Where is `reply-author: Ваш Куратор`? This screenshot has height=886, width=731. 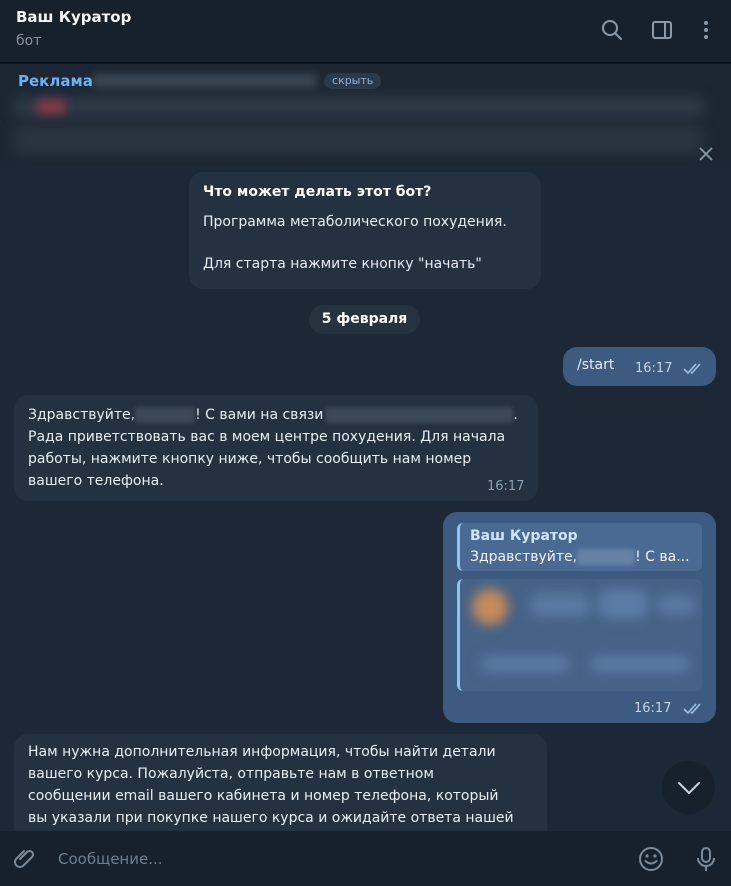
reply-author: Ваш Куратор is located at coordinates (524, 536).